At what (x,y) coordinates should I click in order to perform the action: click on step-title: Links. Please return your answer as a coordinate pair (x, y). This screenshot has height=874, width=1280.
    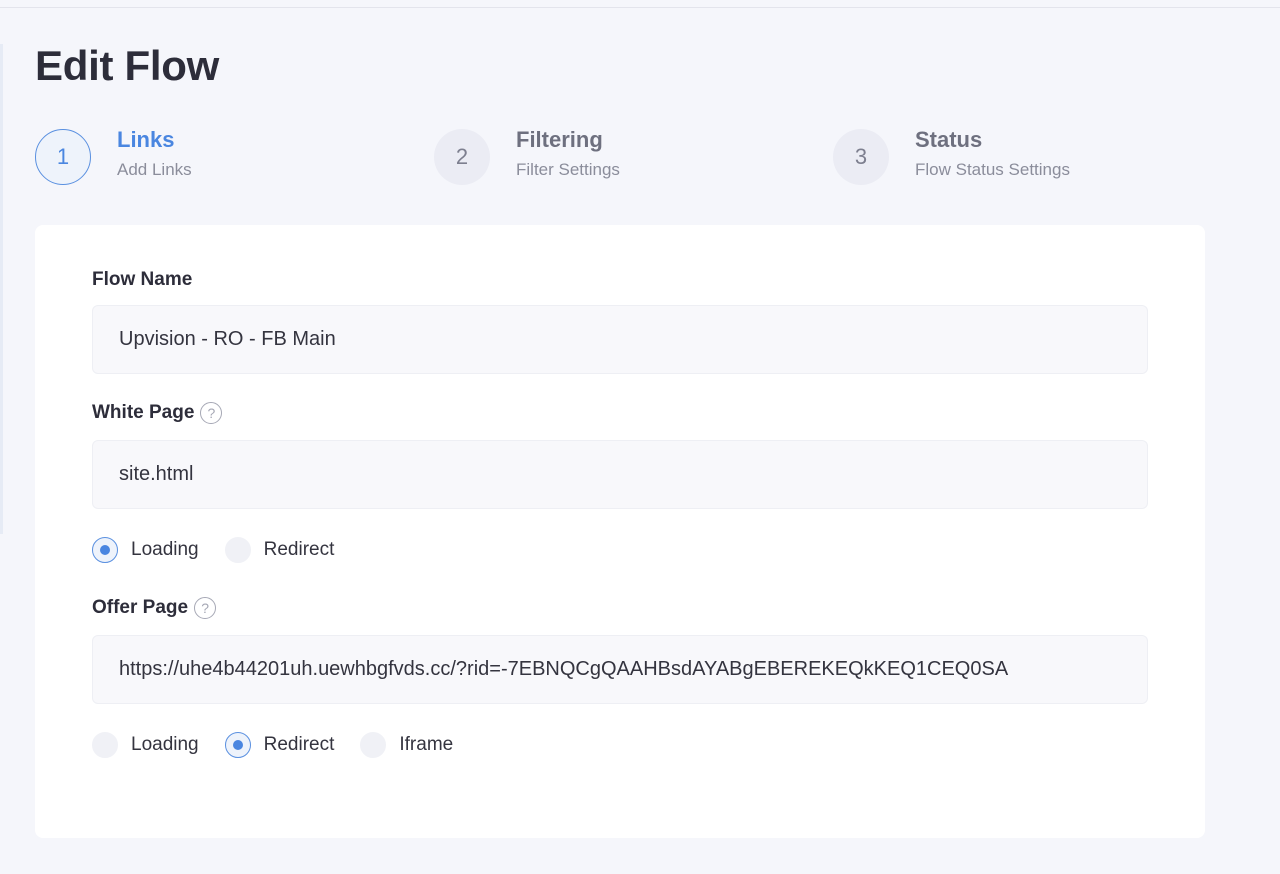
    Looking at the image, I should click on (146, 139).